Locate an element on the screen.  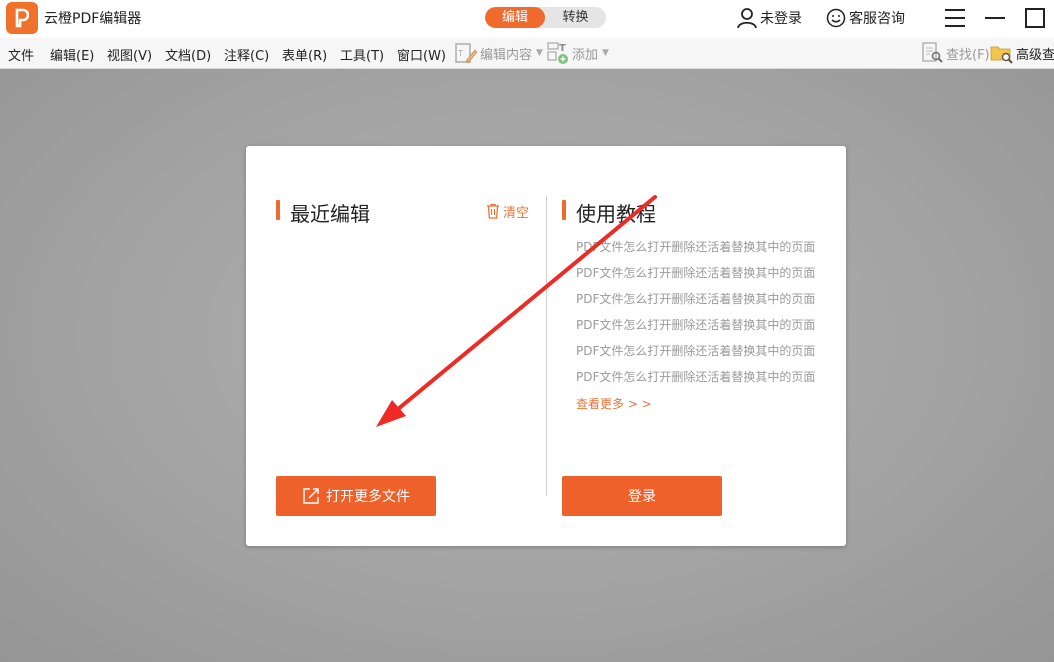
advanced-find-label: 高级查 is located at coordinates (1035, 55).